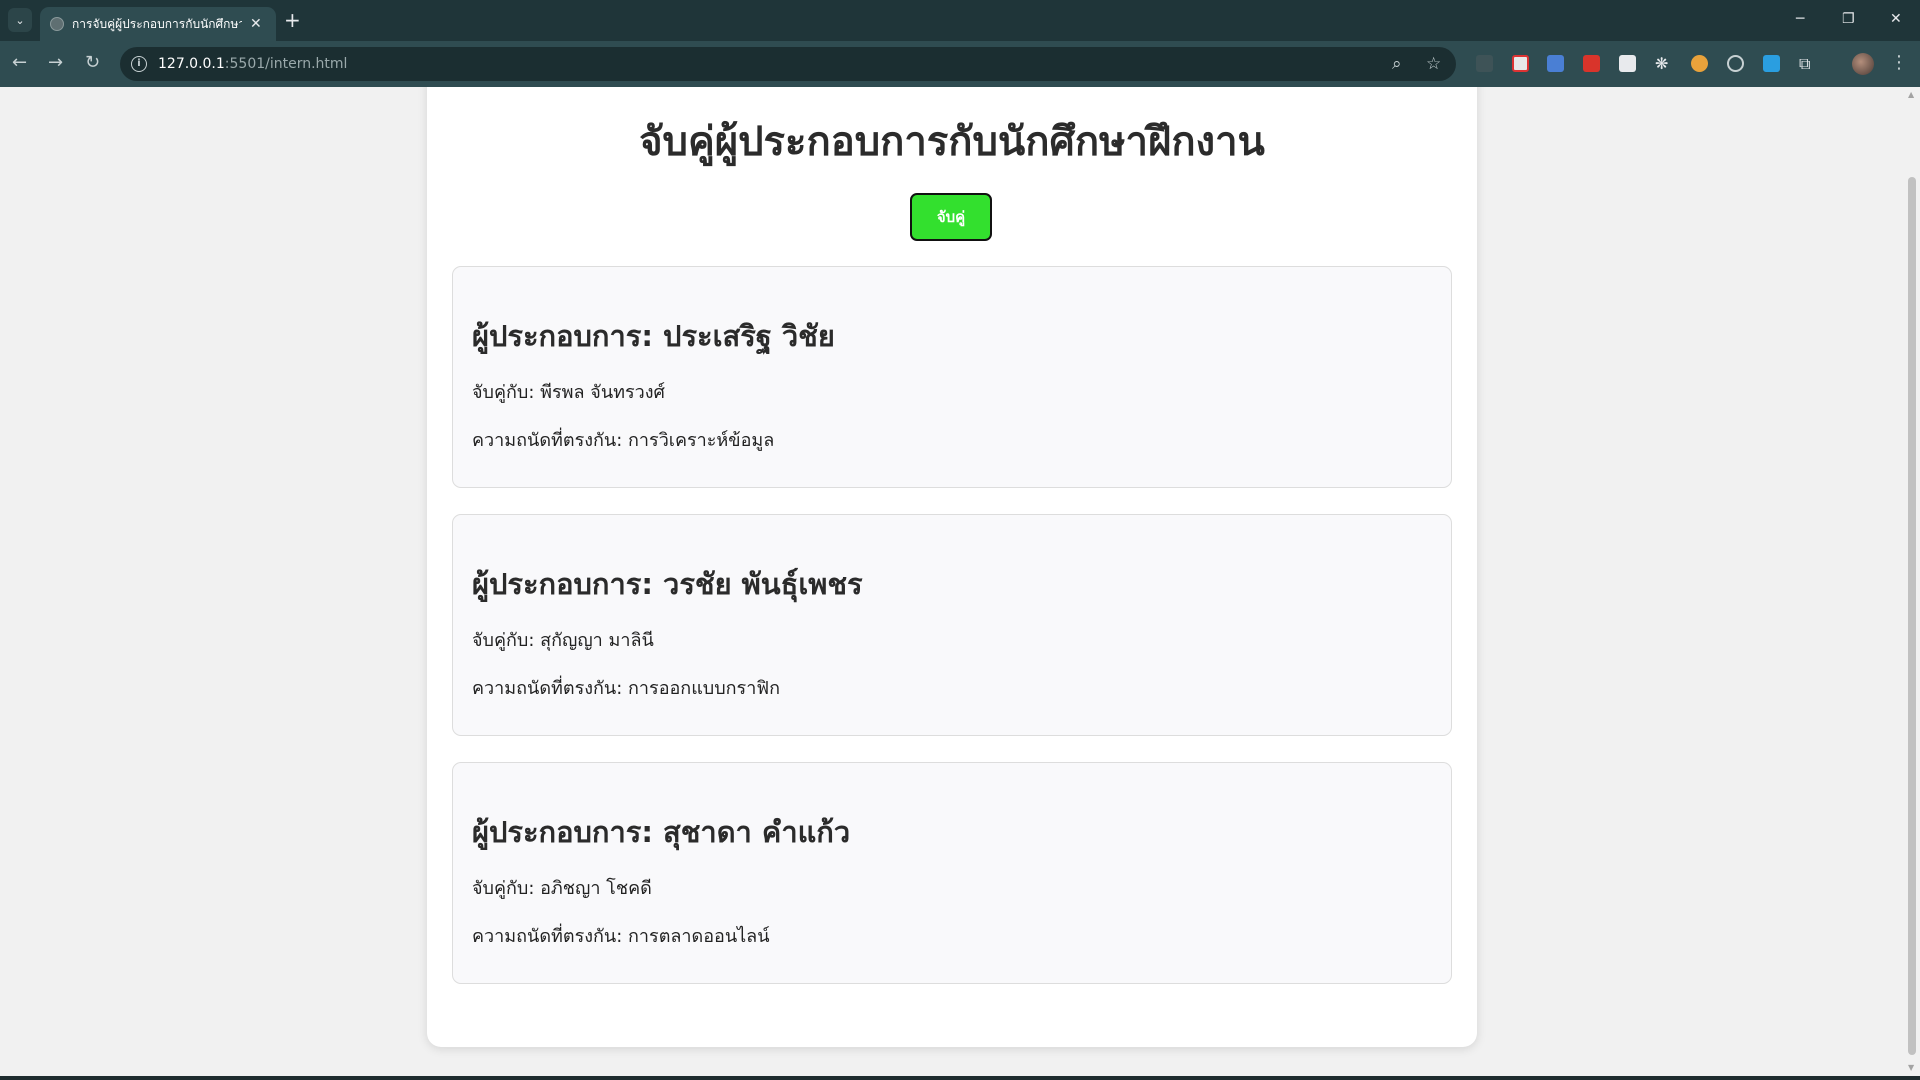 This screenshot has width=1920, height=1080. Describe the element at coordinates (1911, 1067) in the screenshot. I see `scroll-down-icon: ▼` at that location.